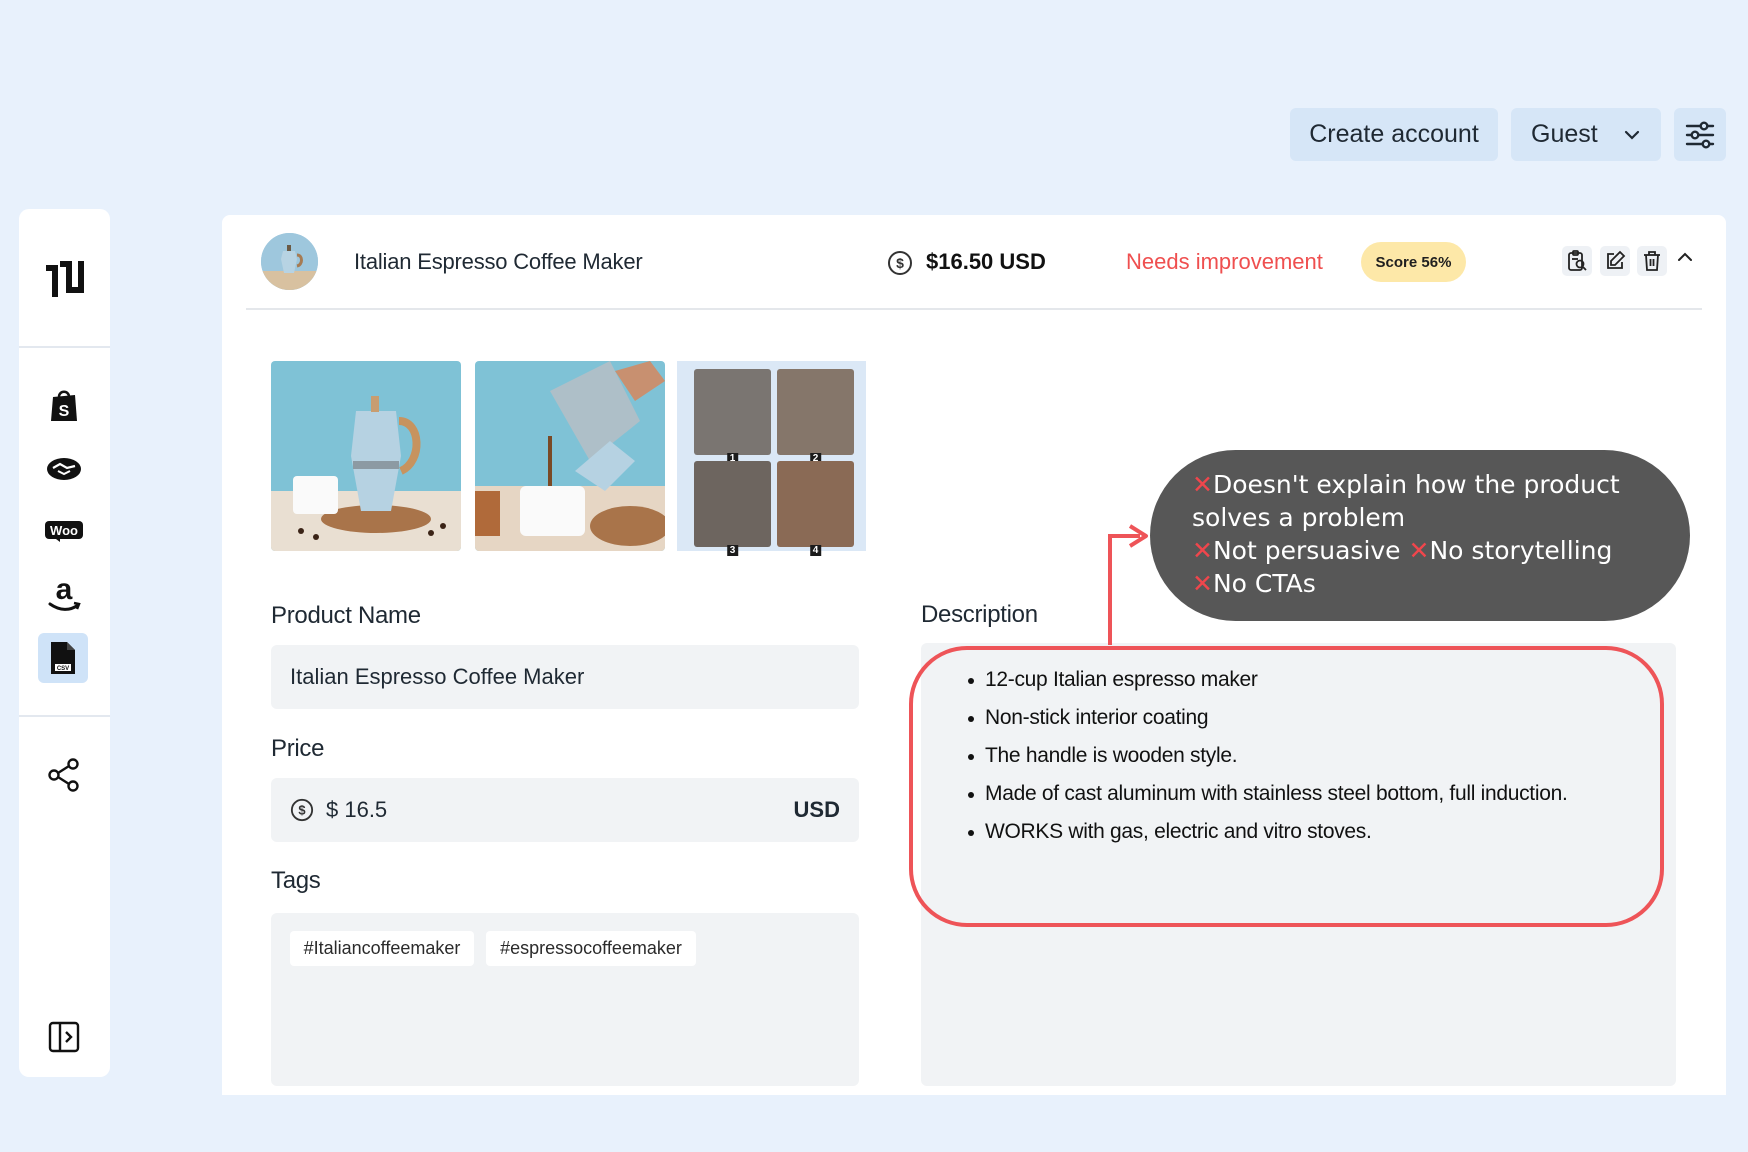 This screenshot has width=1748, height=1152. What do you see at coordinates (1299, 517) in the screenshot?
I see `callout-line: solves a problem` at bounding box center [1299, 517].